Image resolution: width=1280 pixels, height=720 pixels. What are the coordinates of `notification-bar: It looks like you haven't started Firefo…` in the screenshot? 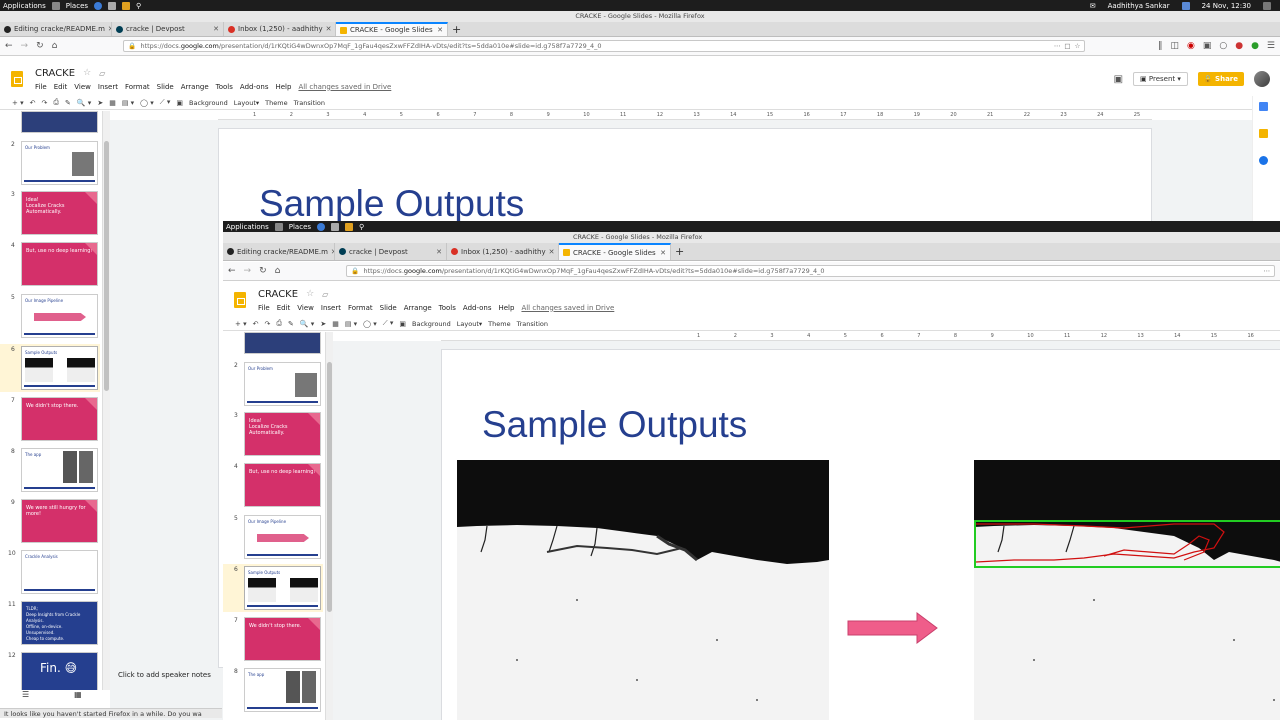 It's located at (111, 713).